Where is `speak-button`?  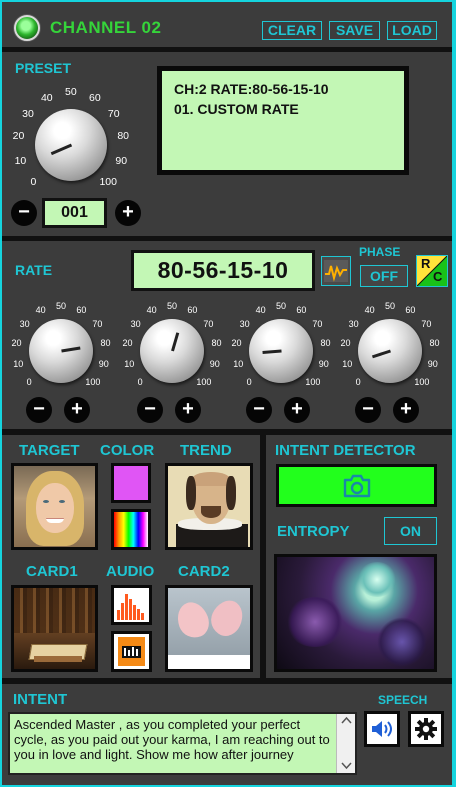
speak-button is located at coordinates (382, 729).